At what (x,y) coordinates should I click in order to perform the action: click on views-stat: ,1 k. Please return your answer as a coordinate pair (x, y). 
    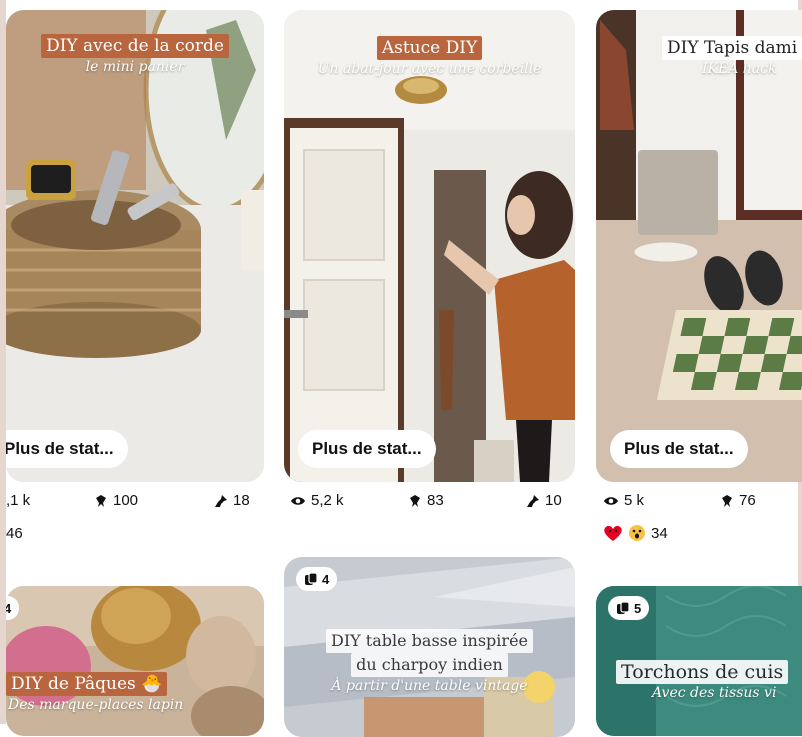
    Looking at the image, I should click on (18, 500).